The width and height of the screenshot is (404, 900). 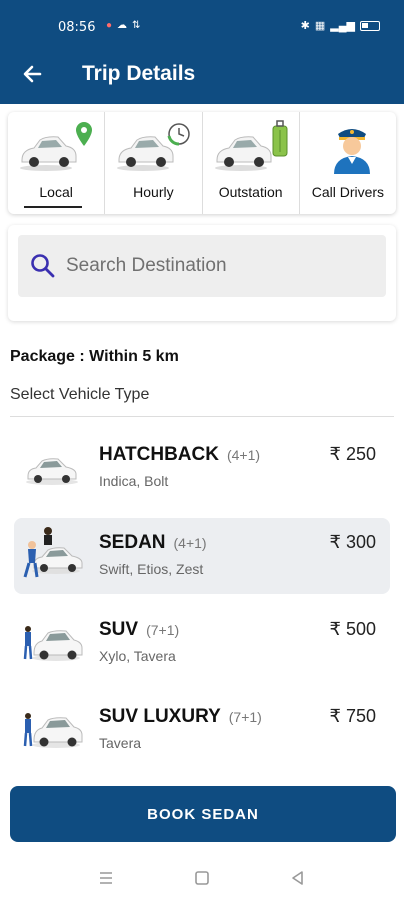 What do you see at coordinates (56, 146) in the screenshot?
I see `car-location-pin-icon` at bounding box center [56, 146].